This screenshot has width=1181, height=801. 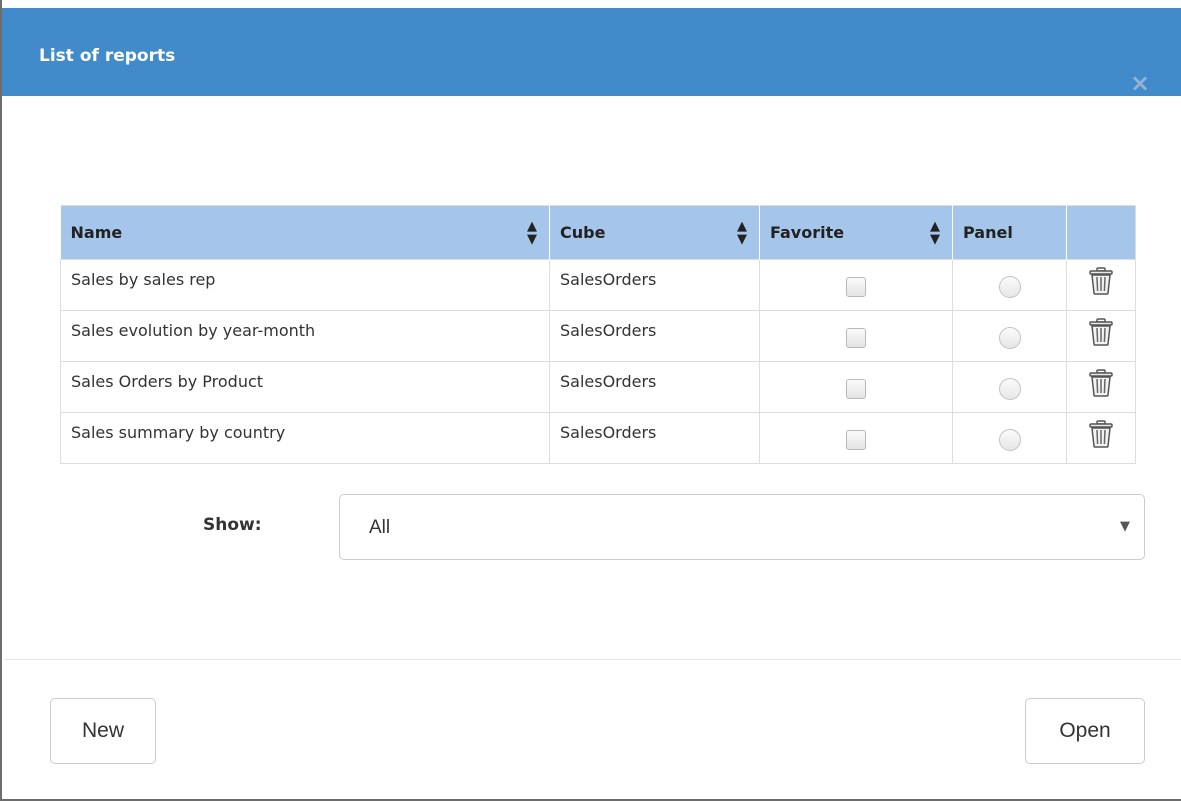 I want to click on report-name: Sales evolution by year-month, so click(x=193, y=330).